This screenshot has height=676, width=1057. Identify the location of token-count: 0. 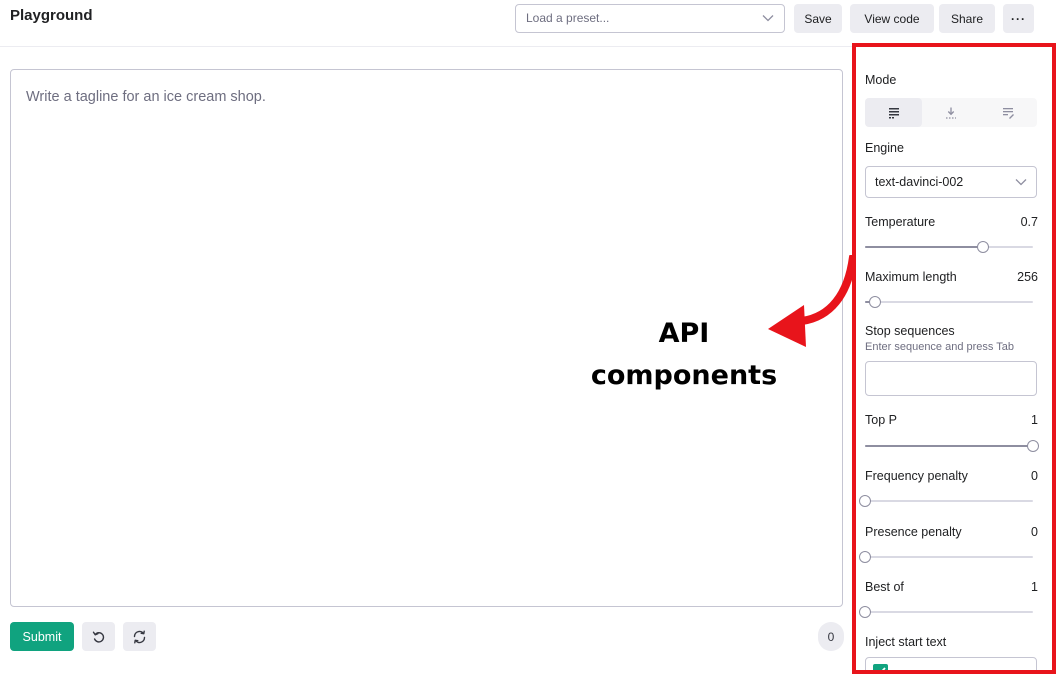
(831, 636).